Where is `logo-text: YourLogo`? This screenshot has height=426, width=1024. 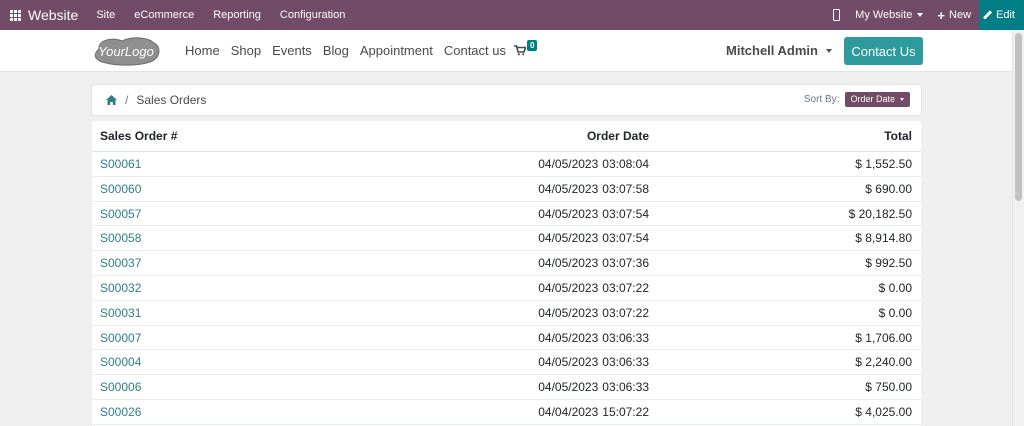
logo-text: YourLogo is located at coordinates (126, 51).